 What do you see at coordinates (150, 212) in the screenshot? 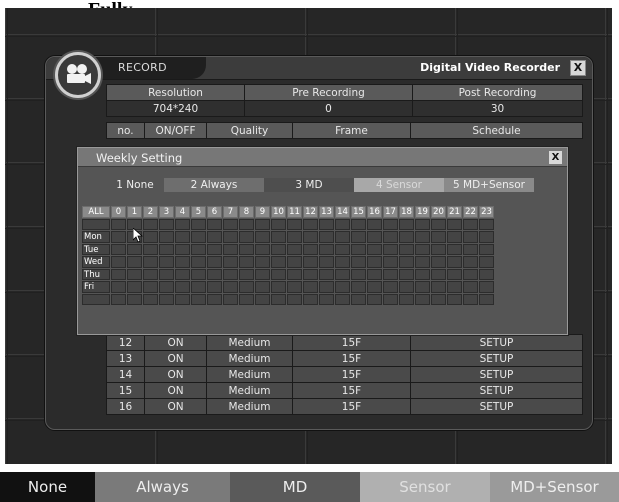
I see `hour-header-2: 2` at bounding box center [150, 212].